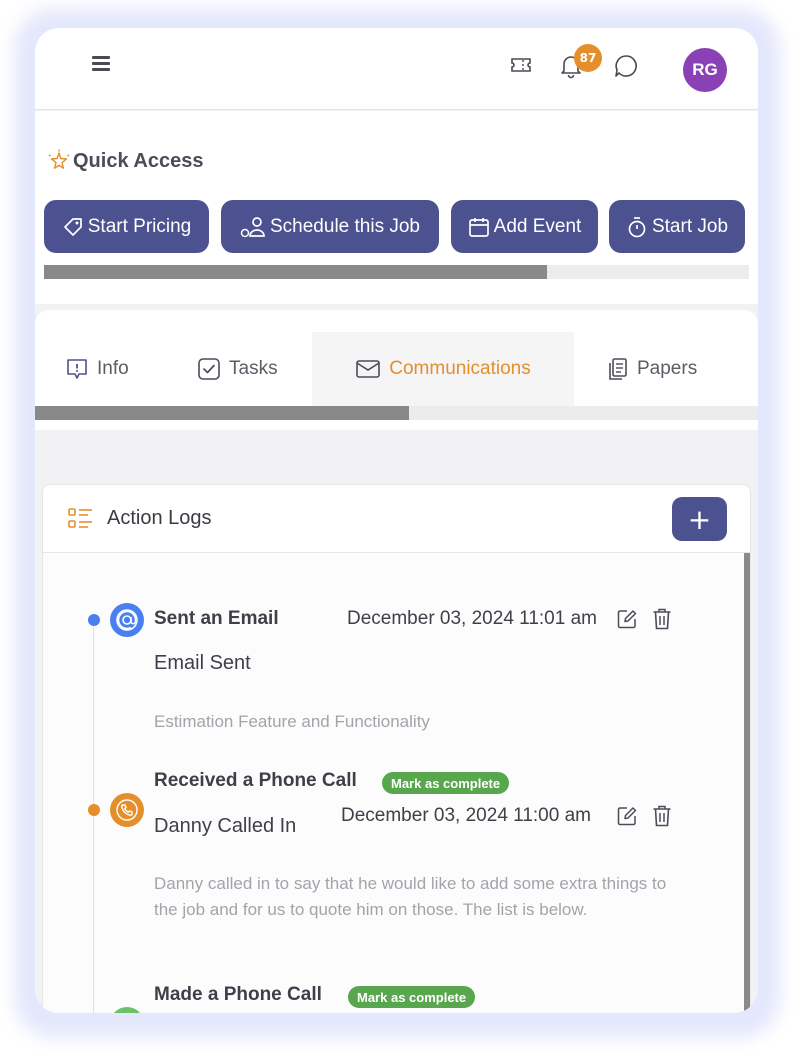 The height and width of the screenshot is (1054, 794). I want to click on schedule-icon, so click(252, 226).